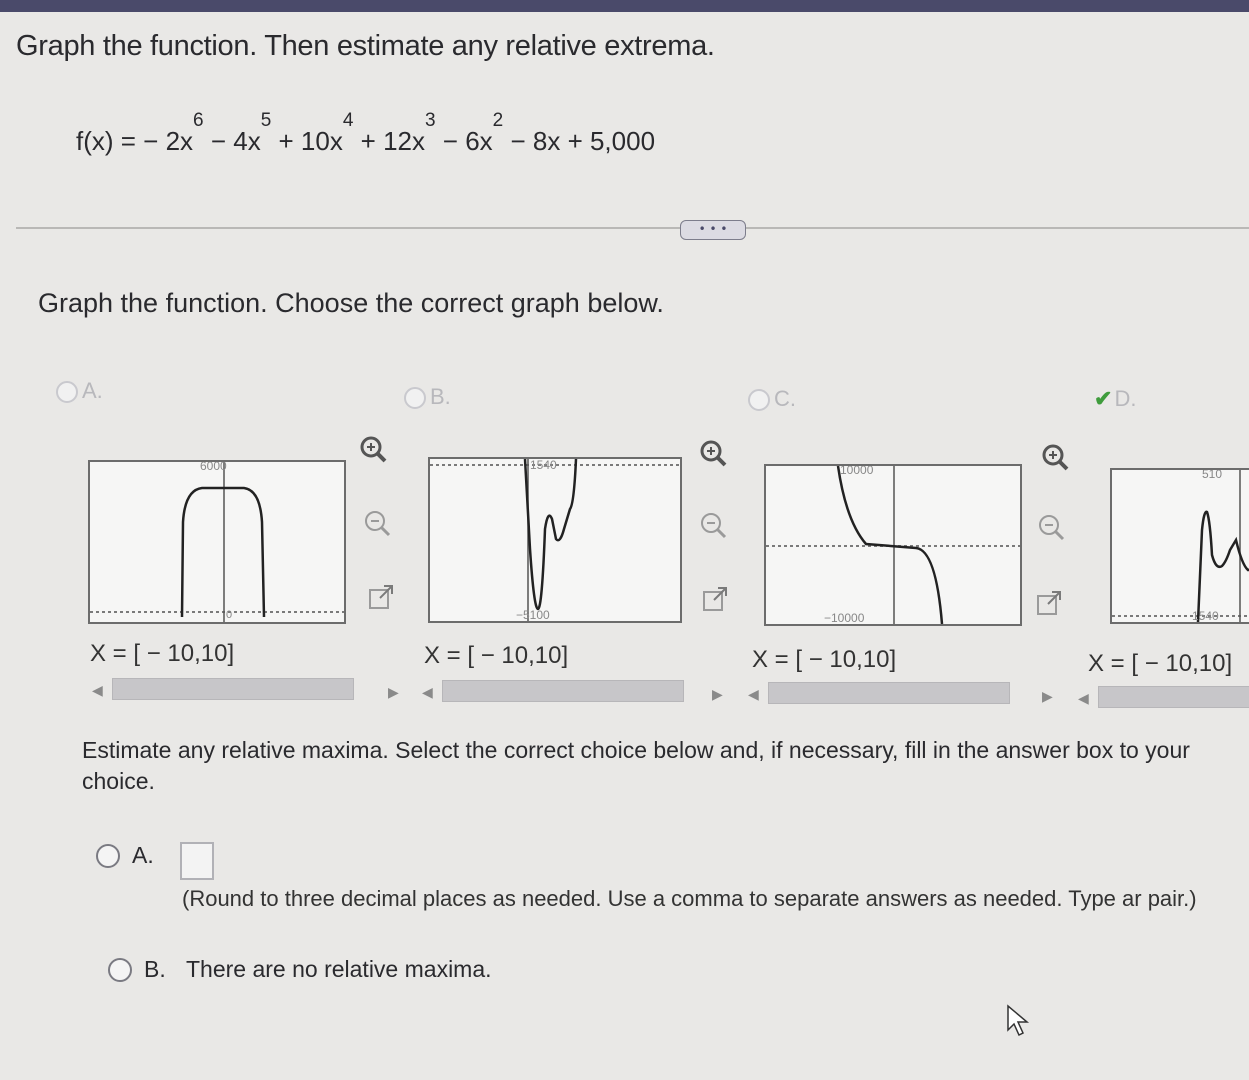 The width and height of the screenshot is (1249, 1080). Describe the element at coordinates (92, 390) in the screenshot. I see `option-a-letter: A.` at that location.